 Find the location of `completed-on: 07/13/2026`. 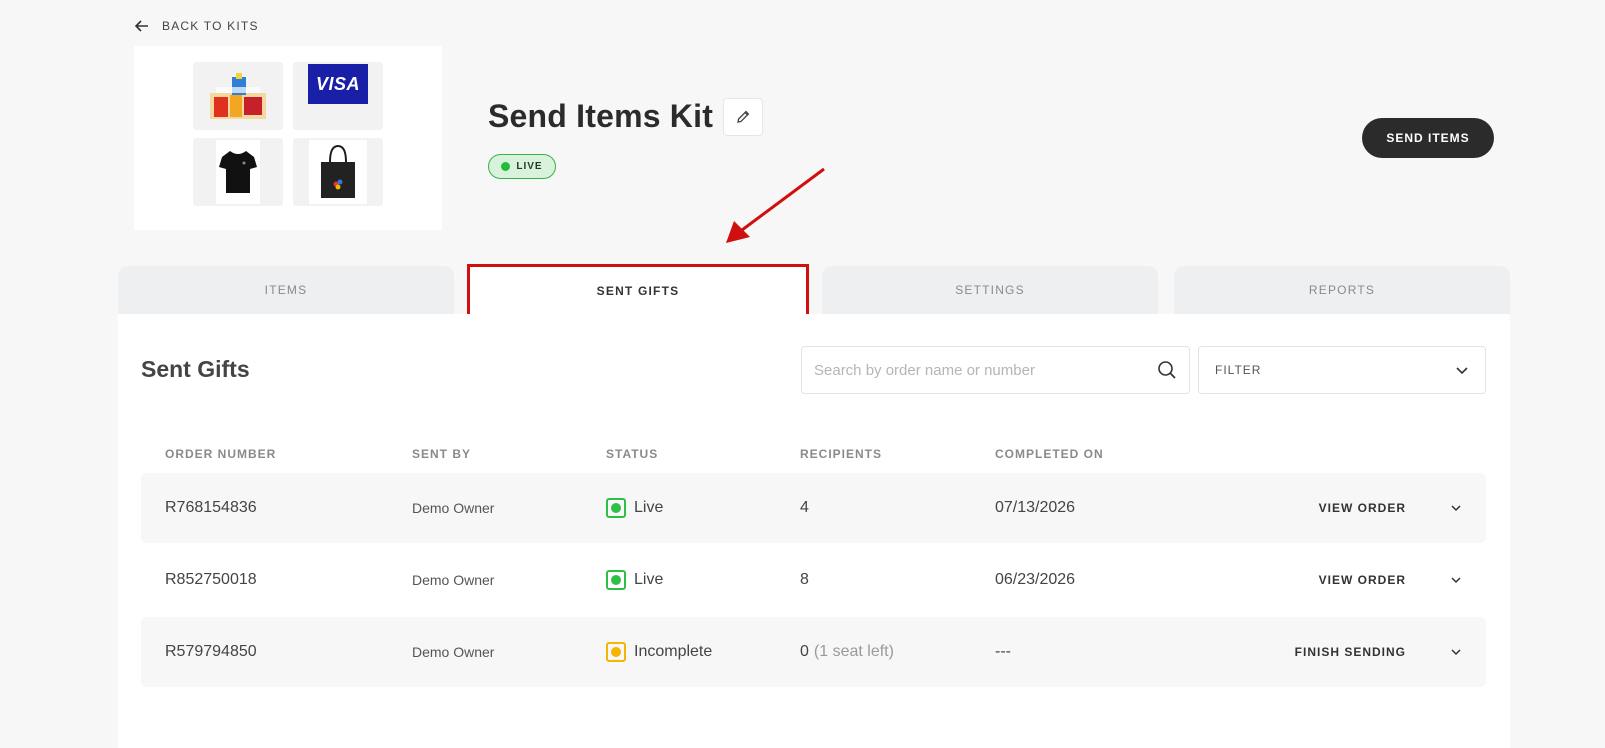

completed-on: 07/13/2026 is located at coordinates (1035, 507).